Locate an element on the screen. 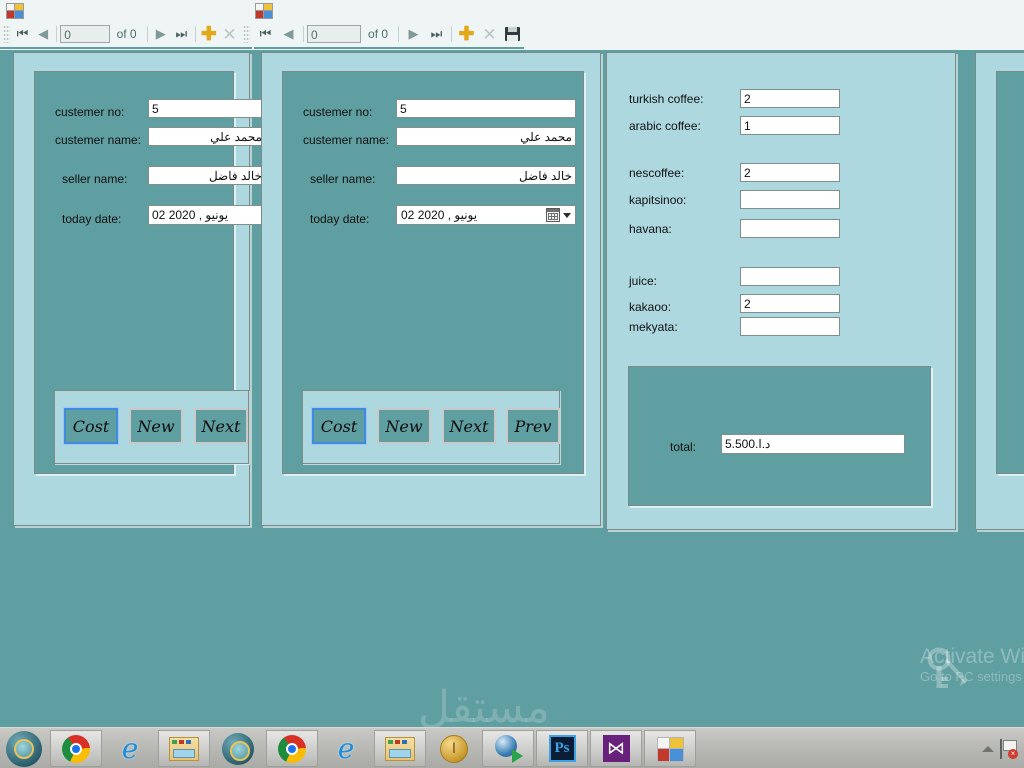  action-buttons-panel-2: Cost New Next Prev is located at coordinates (431, 427).